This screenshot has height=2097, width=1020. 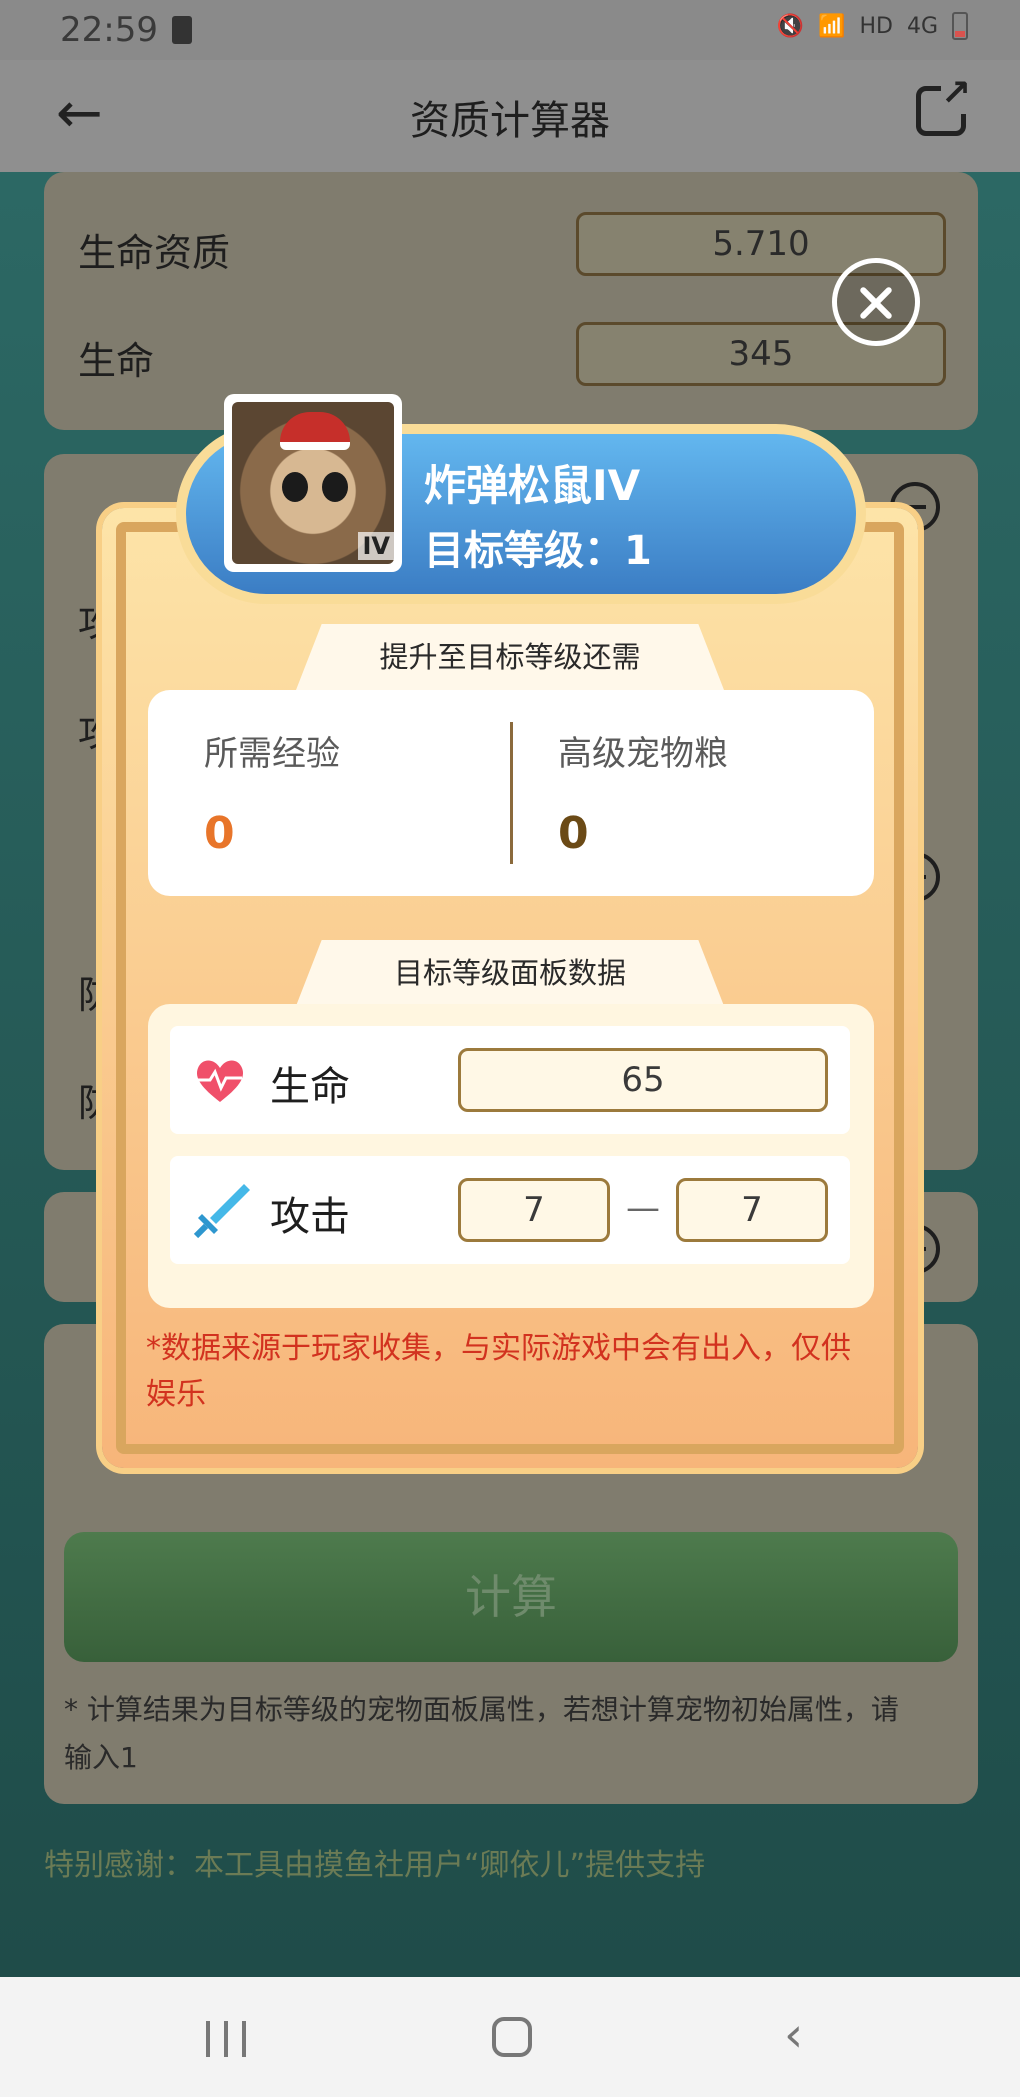 What do you see at coordinates (310, 1087) in the screenshot?
I see `hp-label: 生命` at bounding box center [310, 1087].